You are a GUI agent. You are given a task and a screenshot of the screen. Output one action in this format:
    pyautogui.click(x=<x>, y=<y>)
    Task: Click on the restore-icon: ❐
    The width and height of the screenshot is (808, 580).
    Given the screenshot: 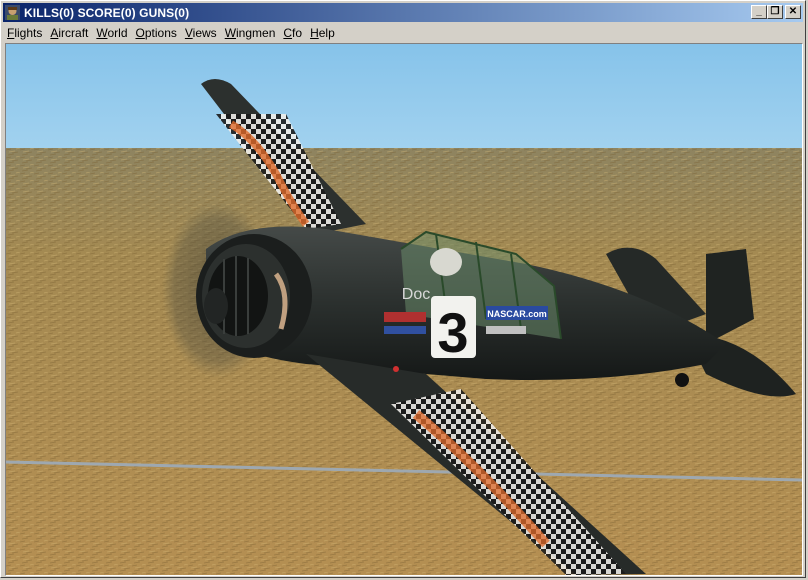 What is the action you would take?
    pyautogui.click(x=775, y=11)
    